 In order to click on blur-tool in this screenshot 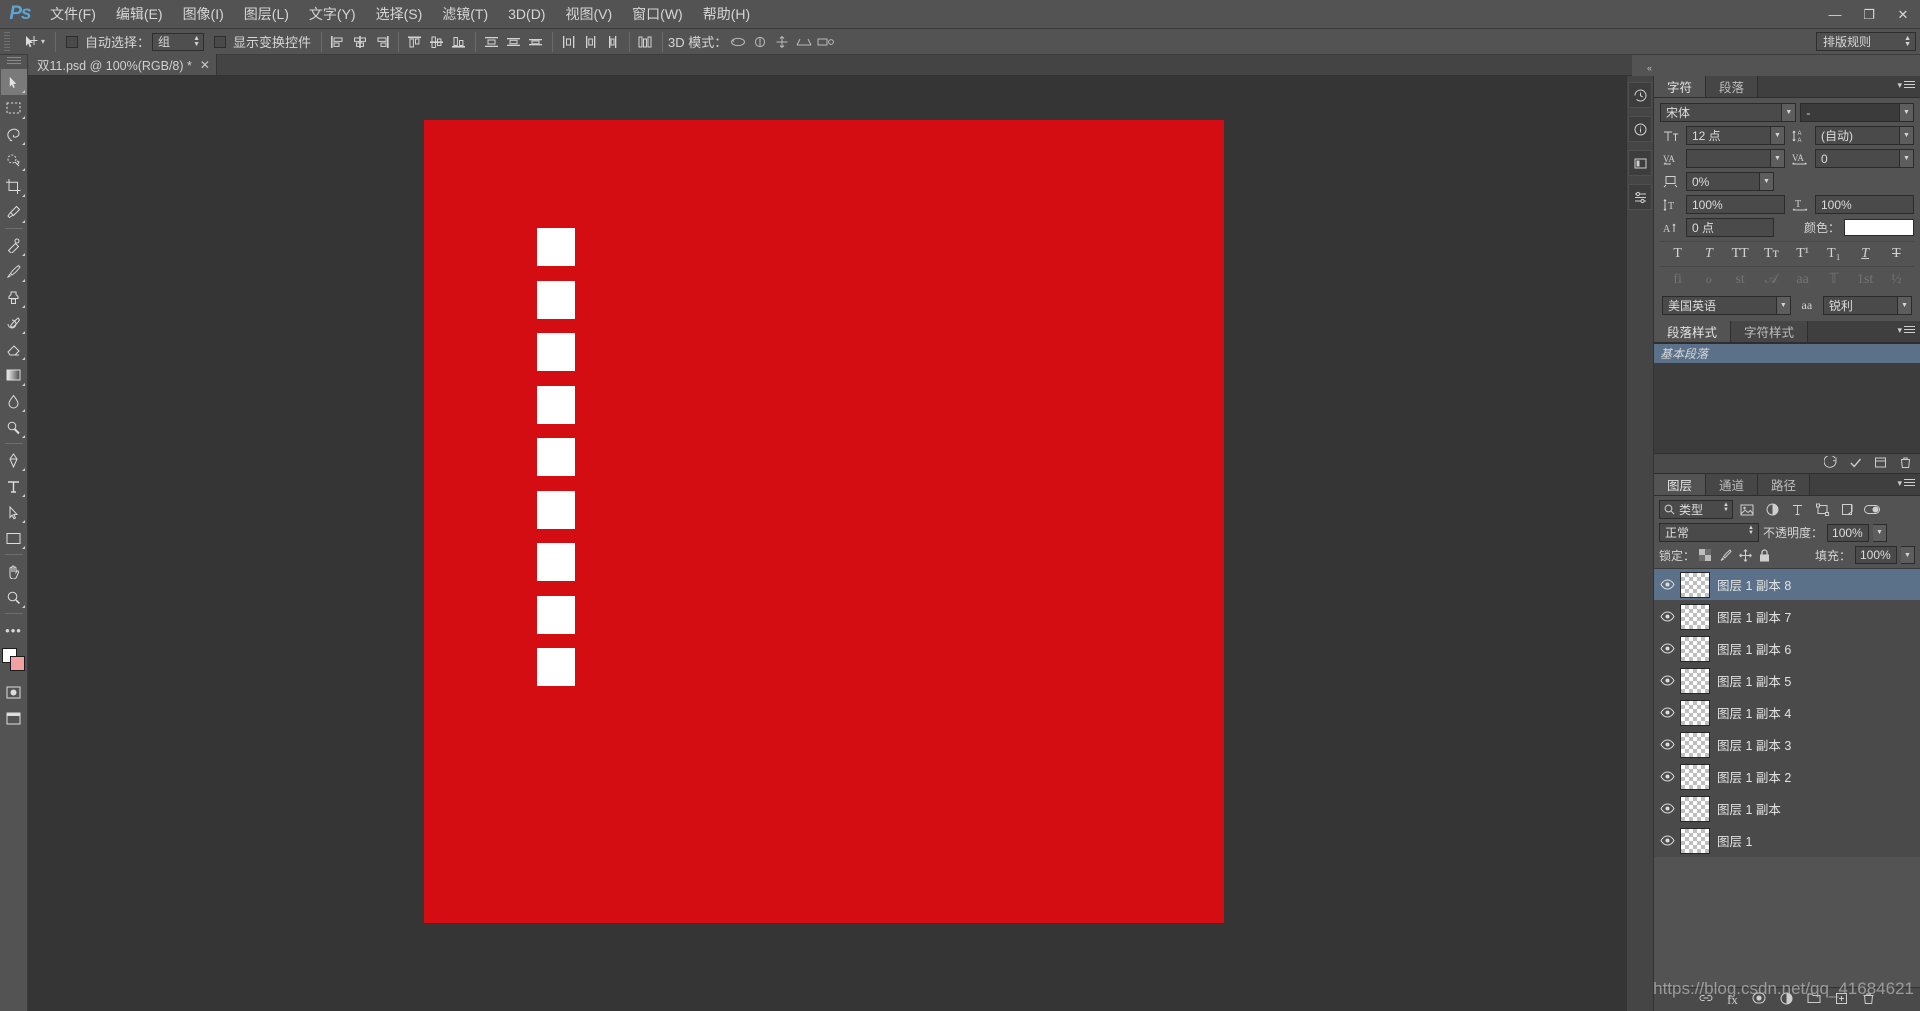, I will do `click(14, 401)`.